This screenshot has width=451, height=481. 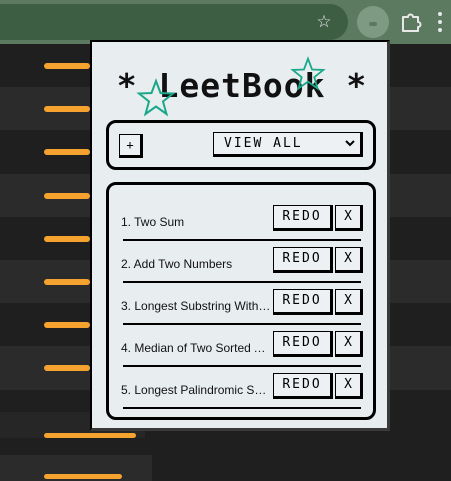 I want to click on bookmark-star-icon: ☆, so click(x=324, y=22).